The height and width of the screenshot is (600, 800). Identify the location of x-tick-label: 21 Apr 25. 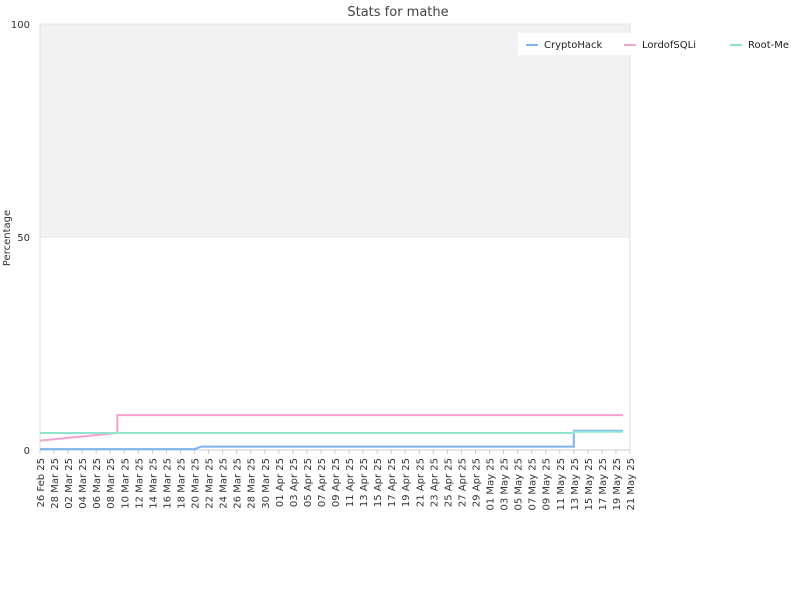
(420, 482).